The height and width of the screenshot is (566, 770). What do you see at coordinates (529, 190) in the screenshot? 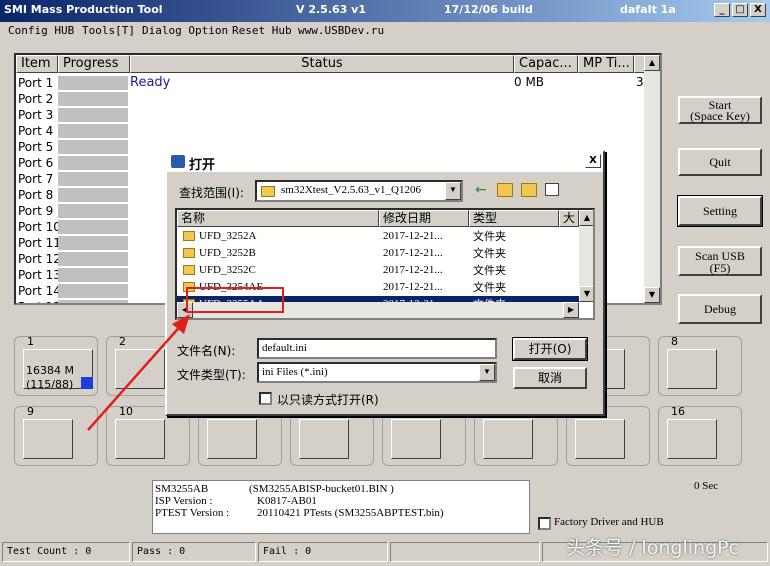
I see `new-folder-icon` at bounding box center [529, 190].